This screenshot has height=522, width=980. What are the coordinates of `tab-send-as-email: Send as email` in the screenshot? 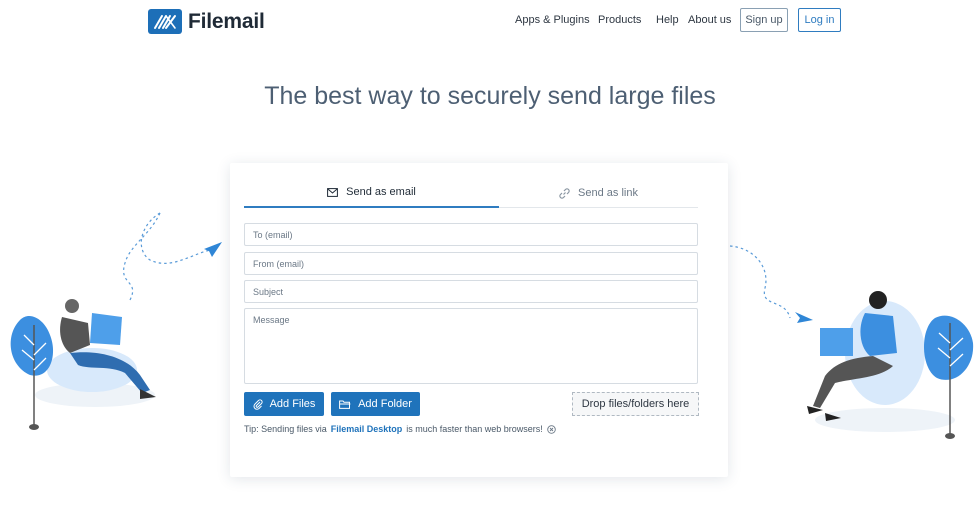 It's located at (371, 193).